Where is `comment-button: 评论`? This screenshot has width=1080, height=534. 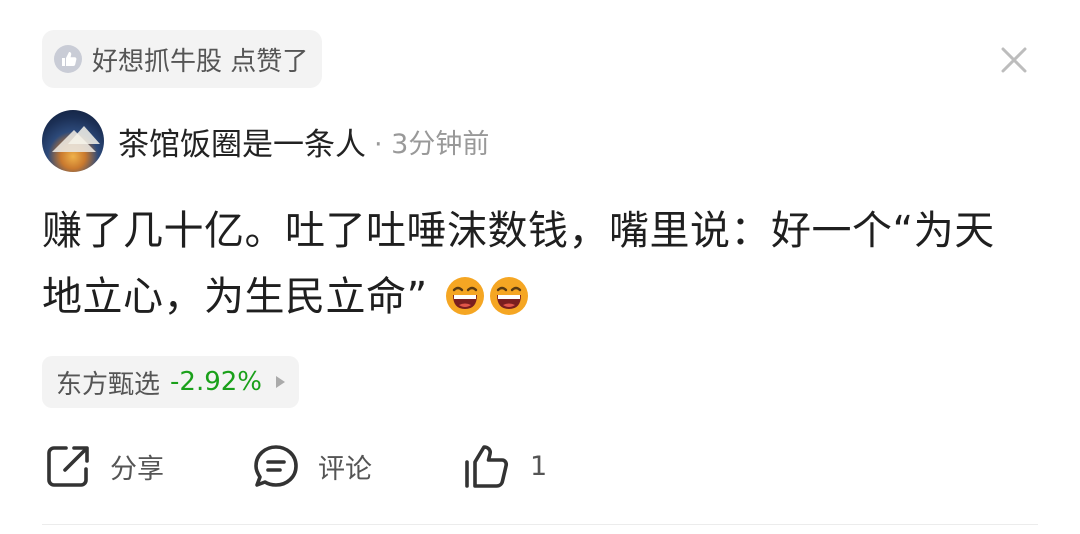 comment-button: 评论 is located at coordinates (312, 466).